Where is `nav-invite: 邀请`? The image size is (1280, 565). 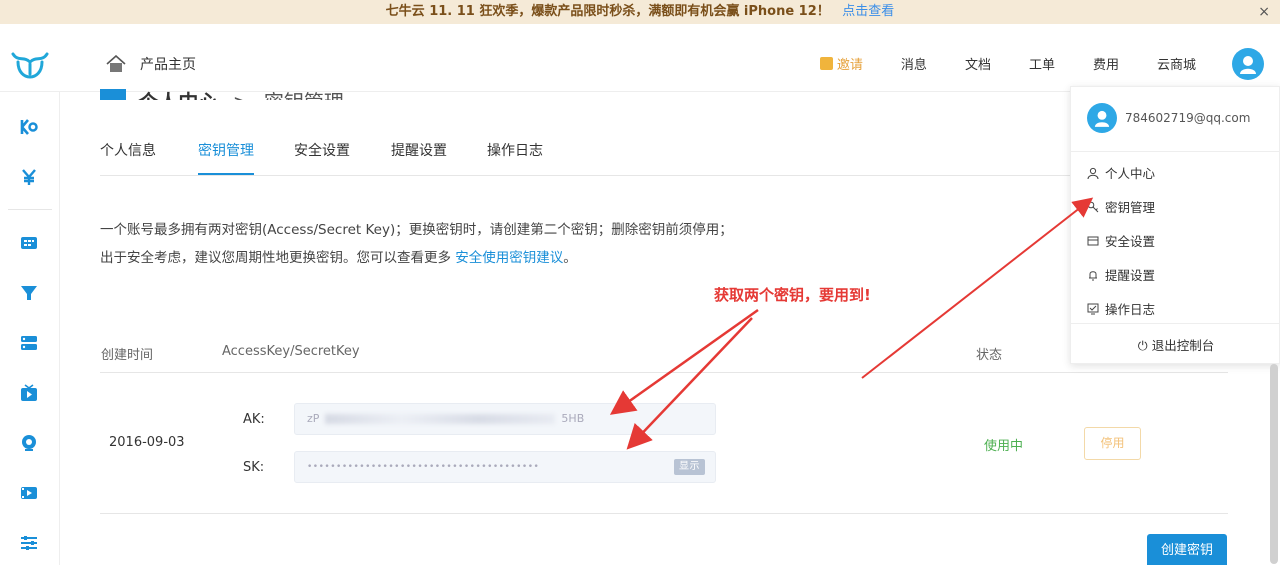 nav-invite: 邀请 is located at coordinates (841, 63).